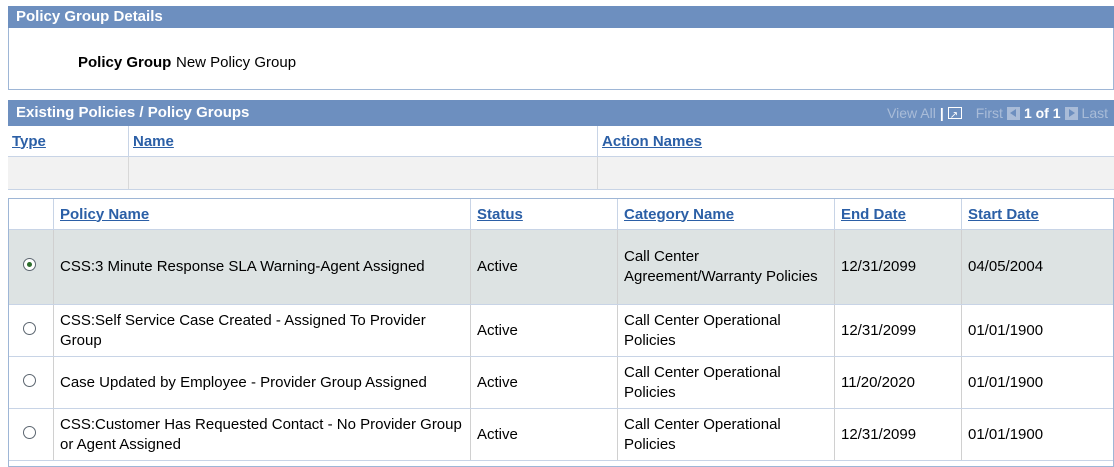 Image resolution: width=1114 pixels, height=467 pixels. I want to click on start-date-sort-link: Start Date, so click(1003, 214).